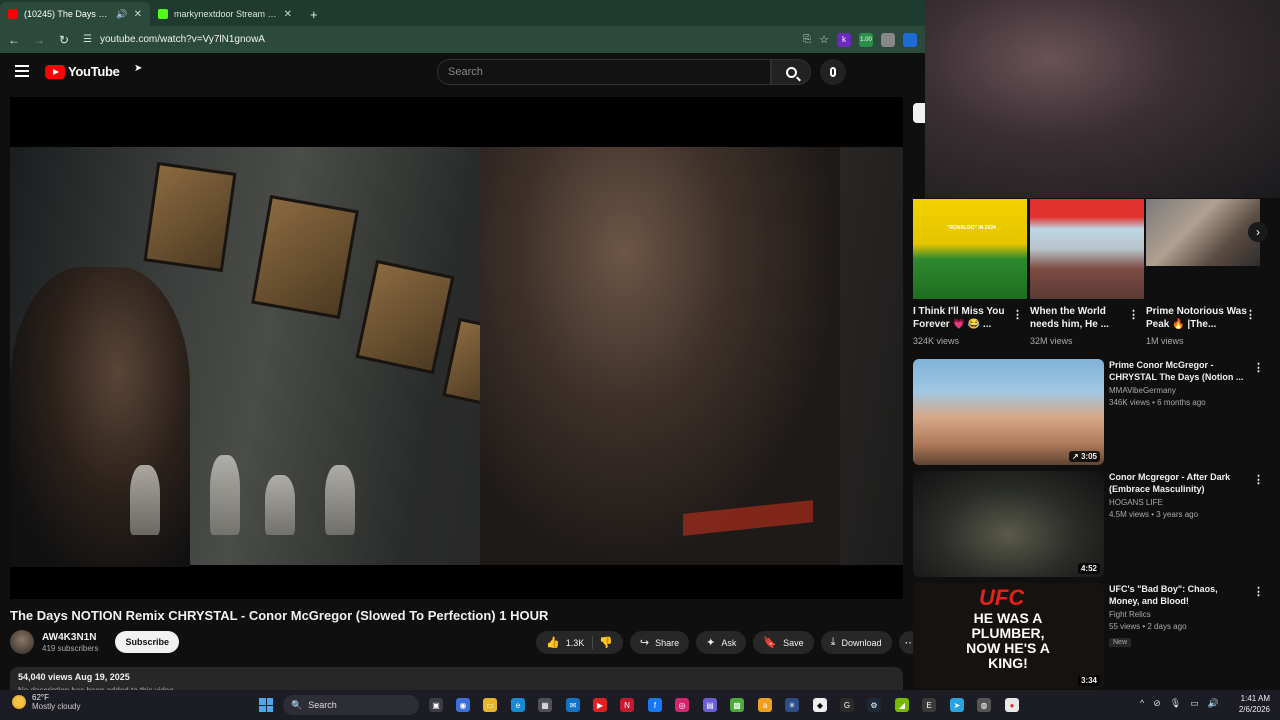 The width and height of the screenshot is (1280, 720). What do you see at coordinates (847, 705) in the screenshot?
I see `app-icon: G` at bounding box center [847, 705].